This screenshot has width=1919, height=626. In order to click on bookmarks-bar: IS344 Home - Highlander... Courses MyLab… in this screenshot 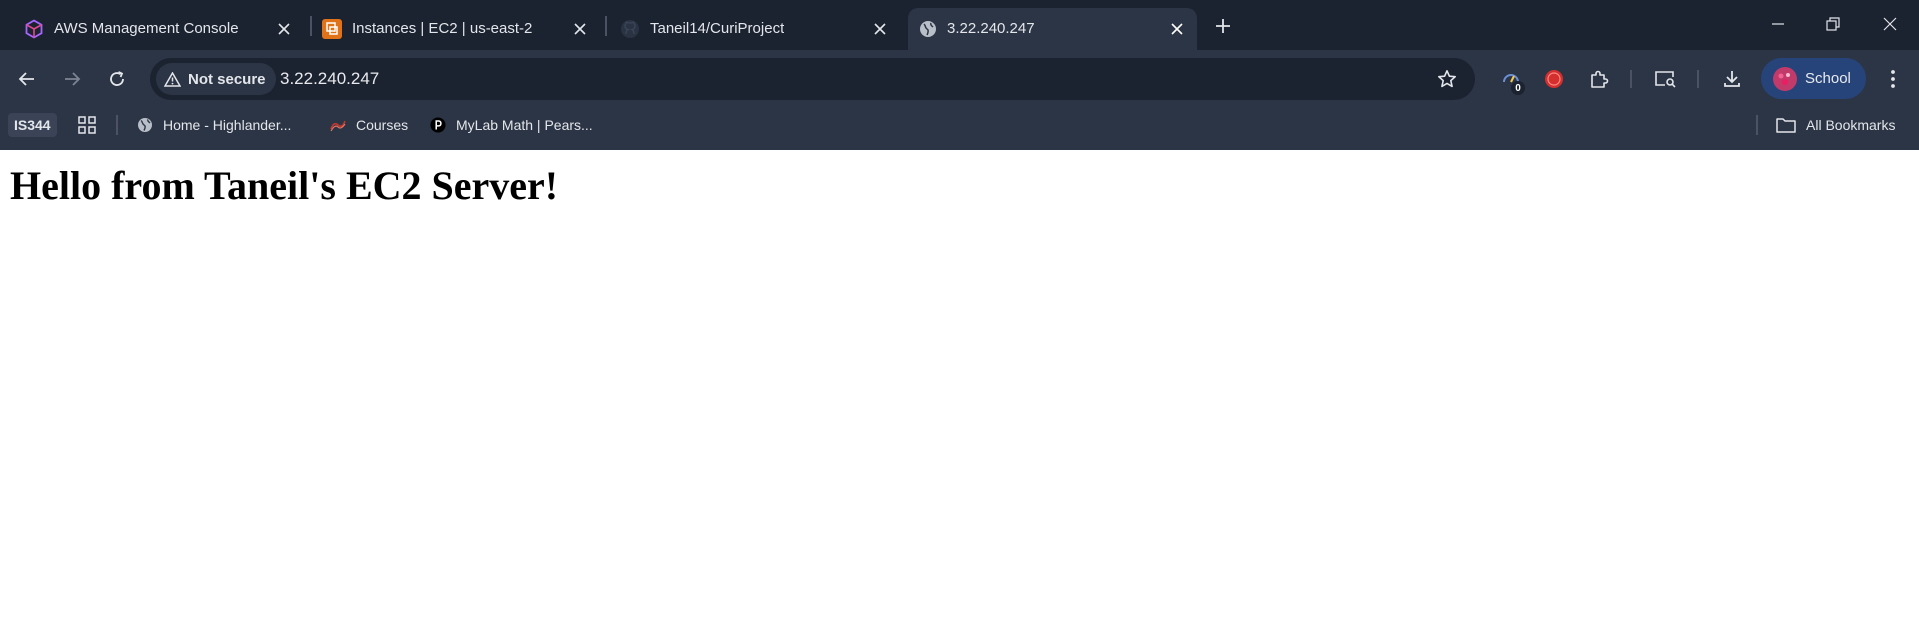, I will do `click(959, 128)`.